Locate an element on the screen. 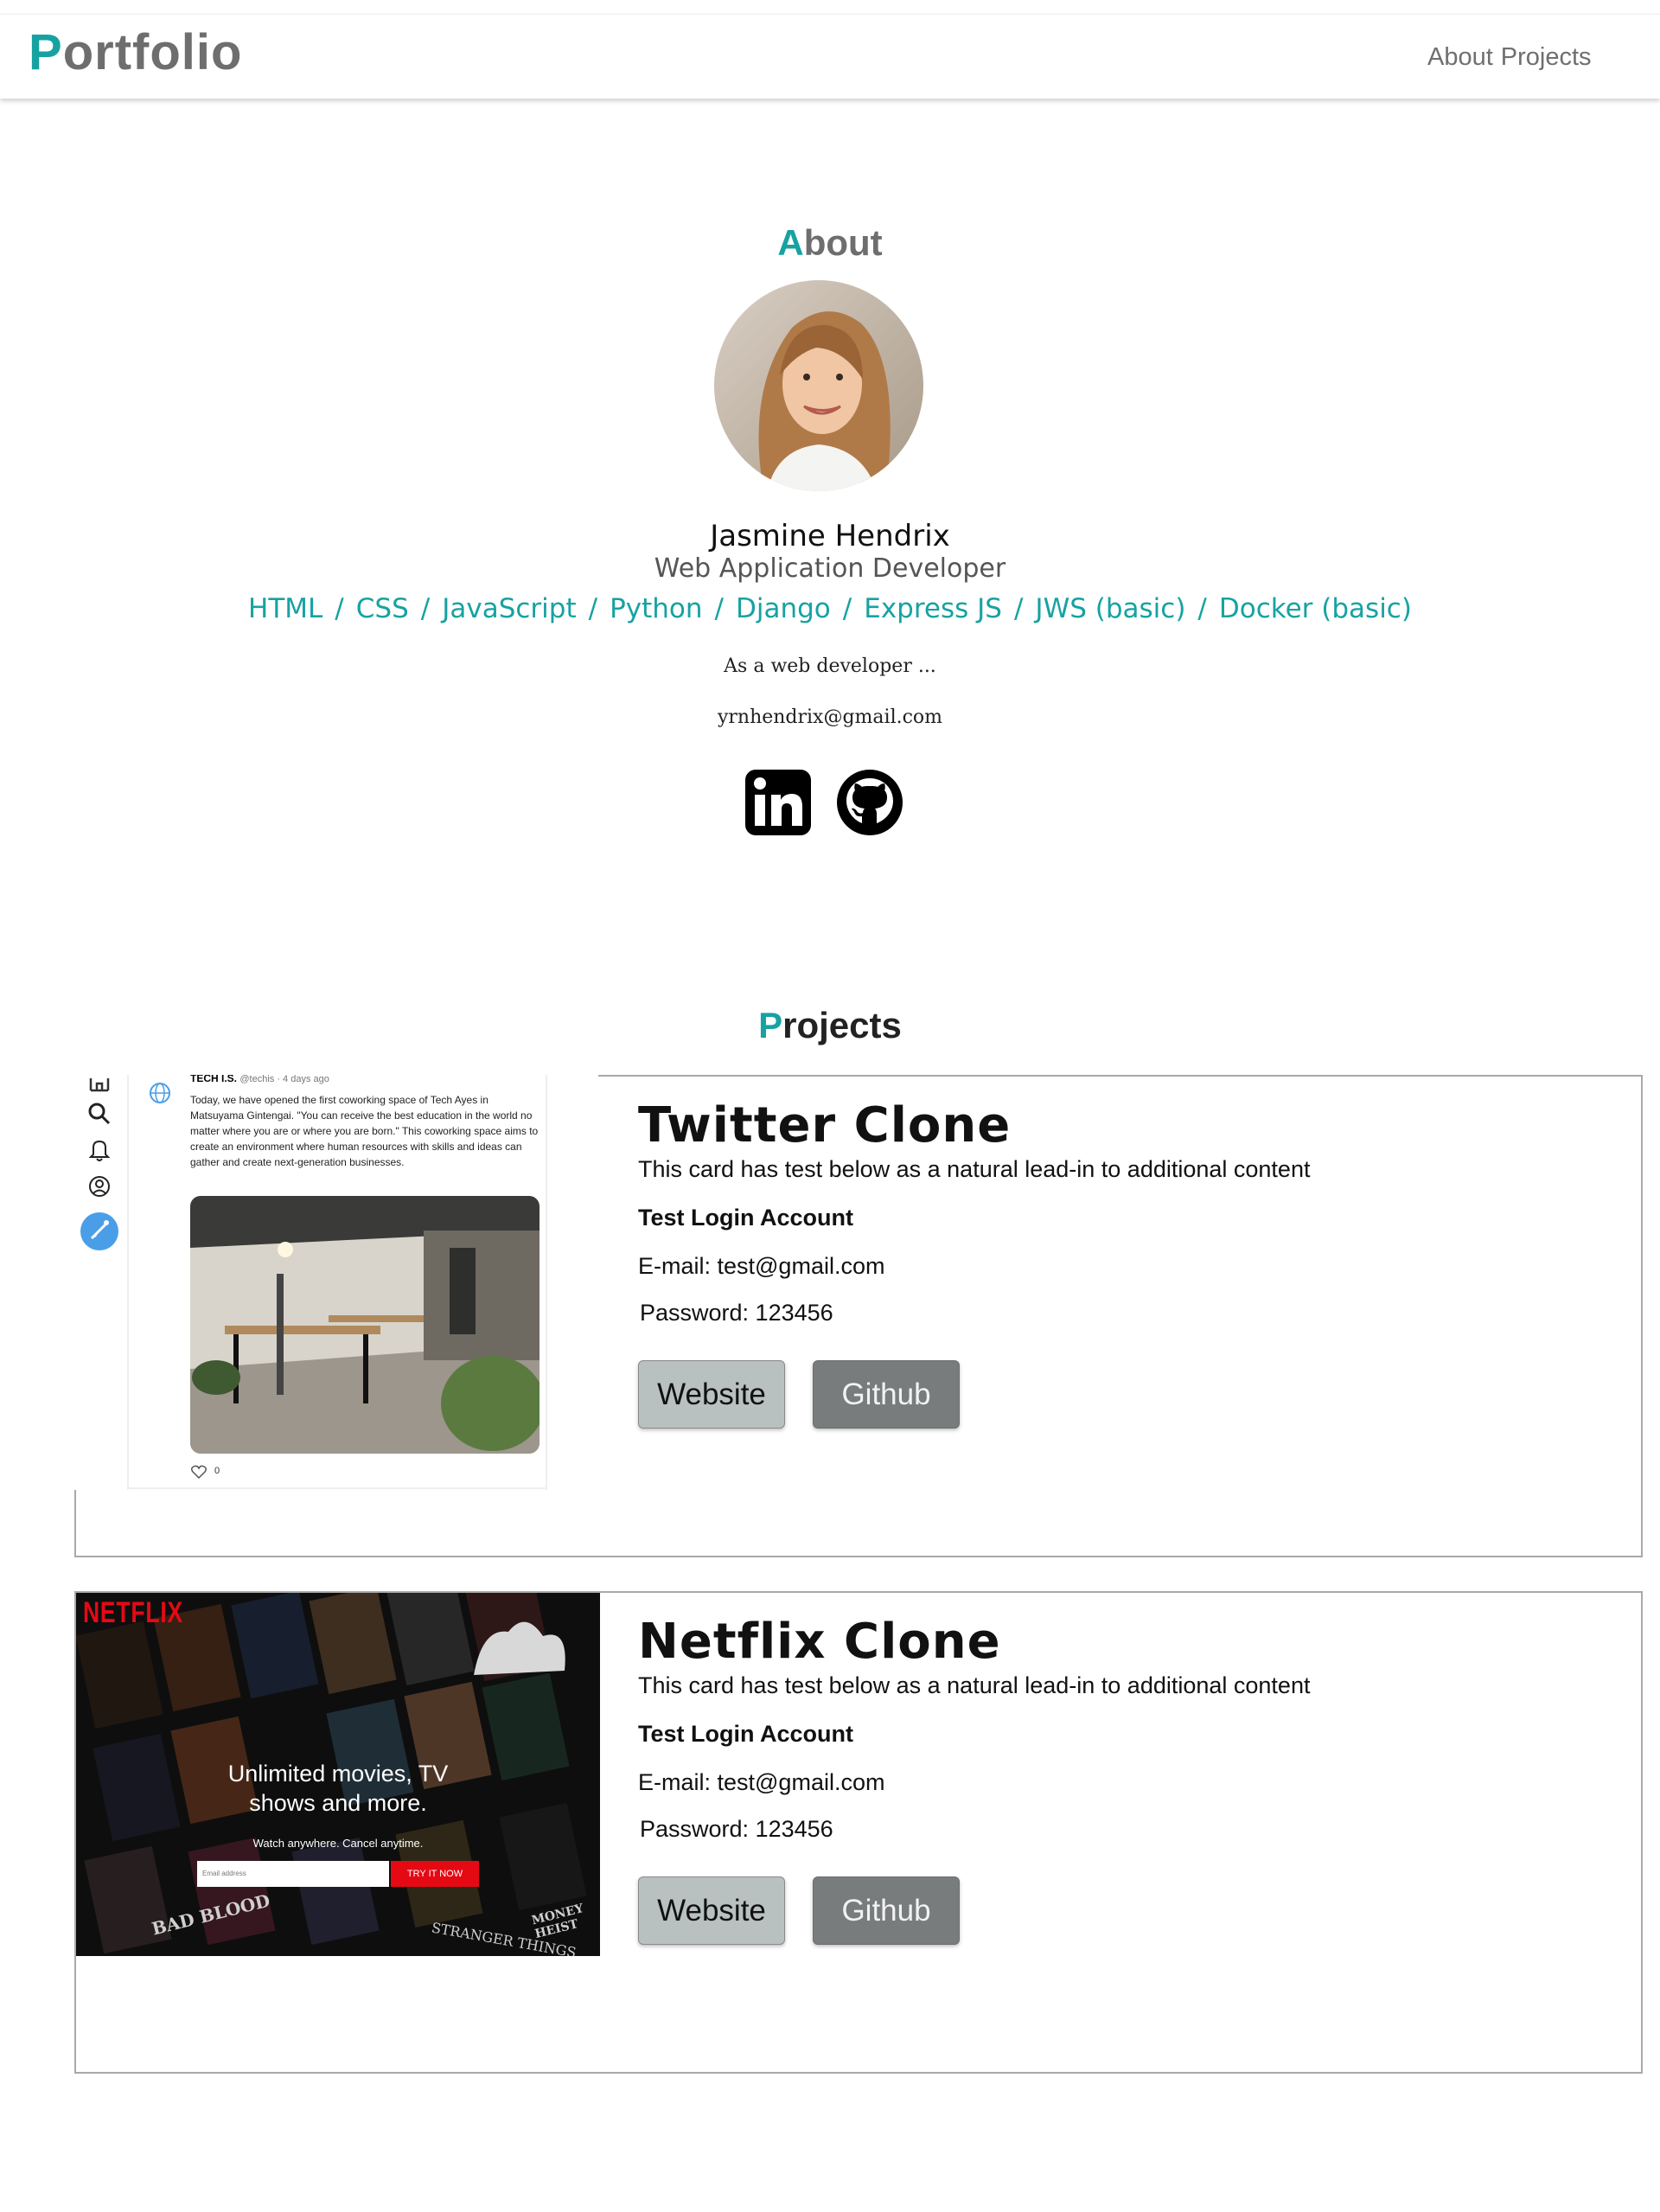 This screenshot has height=2212, width=1660. card-title: Twitter Clone is located at coordinates (825, 1125).